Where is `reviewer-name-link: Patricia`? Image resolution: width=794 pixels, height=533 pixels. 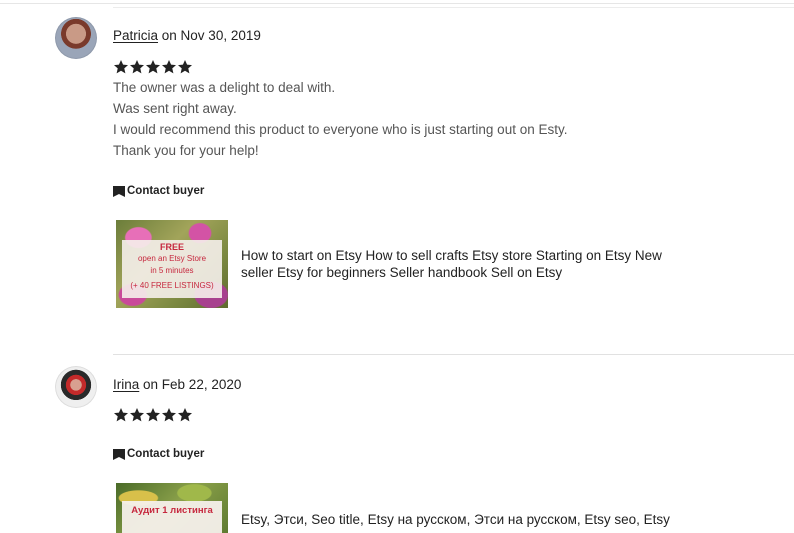
reviewer-name-link: Patricia is located at coordinates (135, 35).